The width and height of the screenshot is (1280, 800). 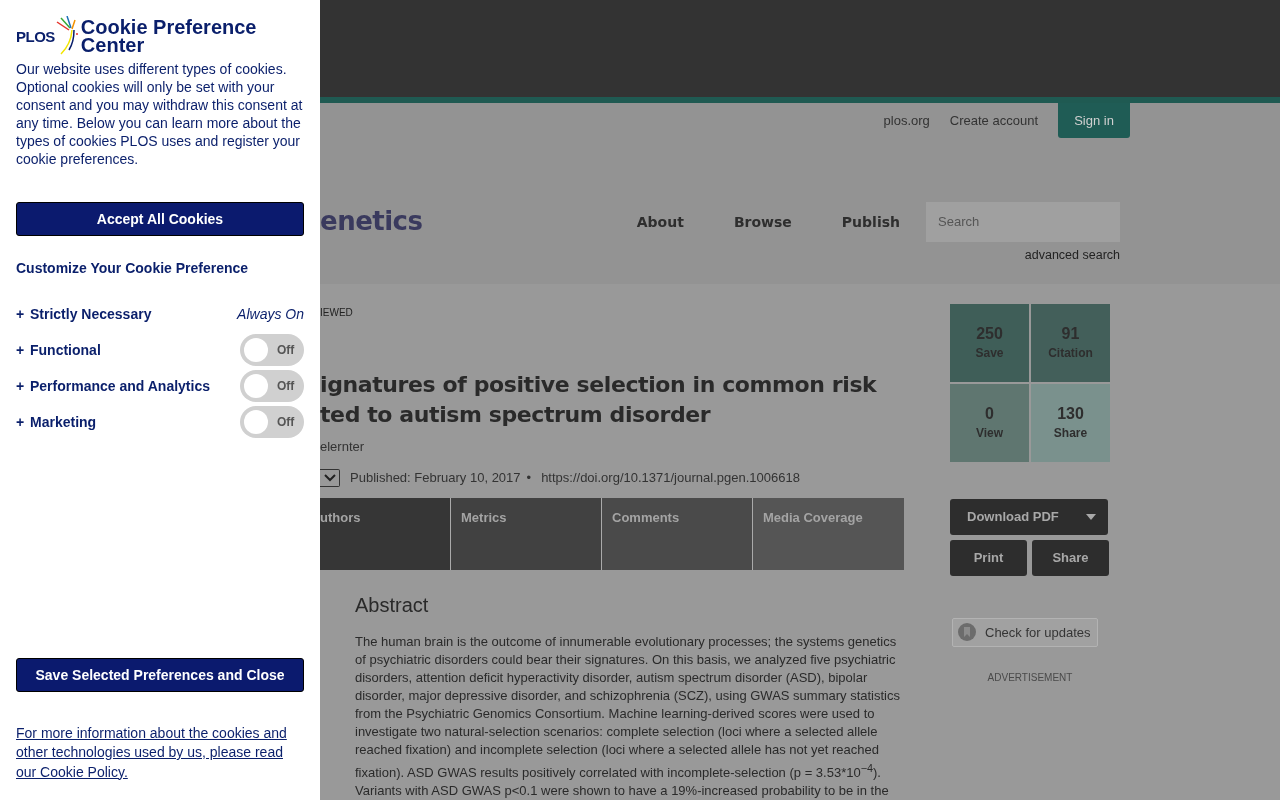 I want to click on nav-link: About, so click(x=660, y=221).